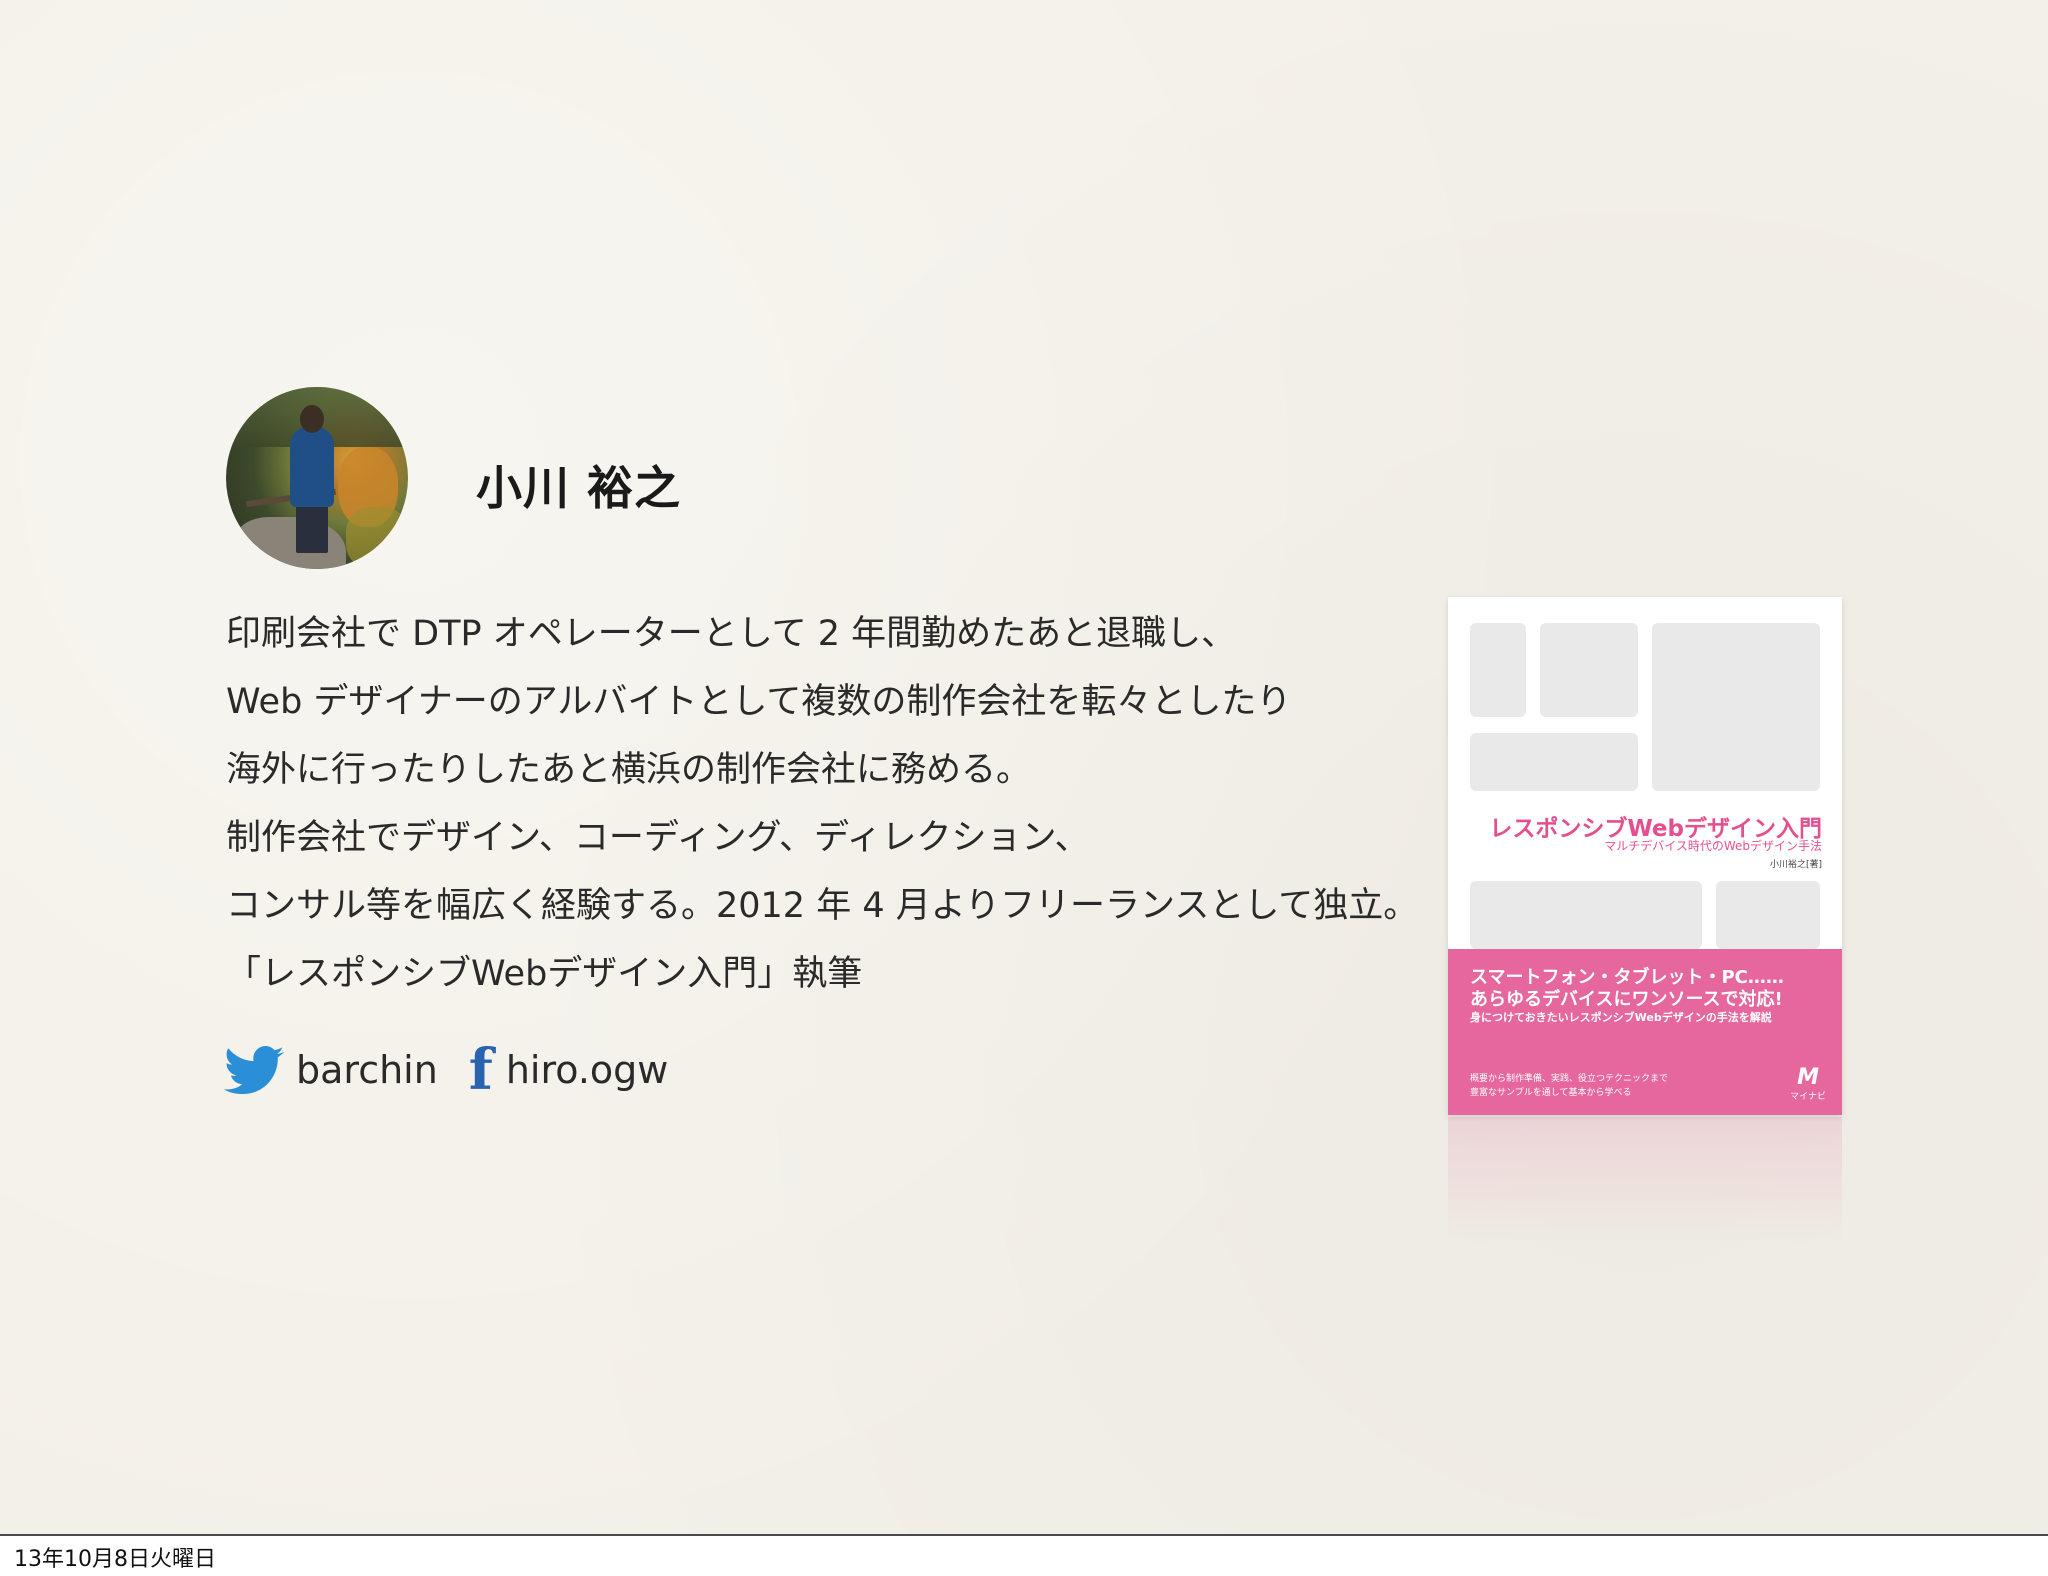  Describe the element at coordinates (115, 1559) in the screenshot. I see `footer-date: 13年10月8日火曜日` at that location.